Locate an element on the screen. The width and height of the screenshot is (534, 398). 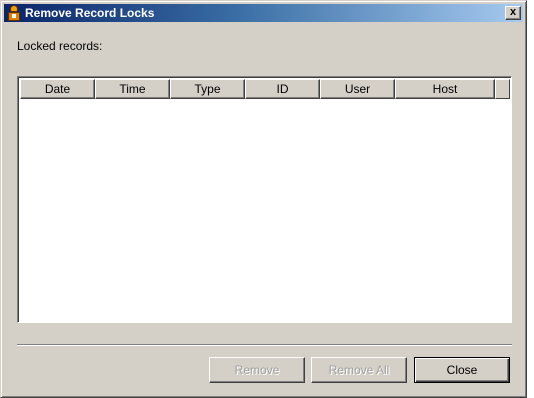
column-header-date: Date is located at coordinates (57, 89).